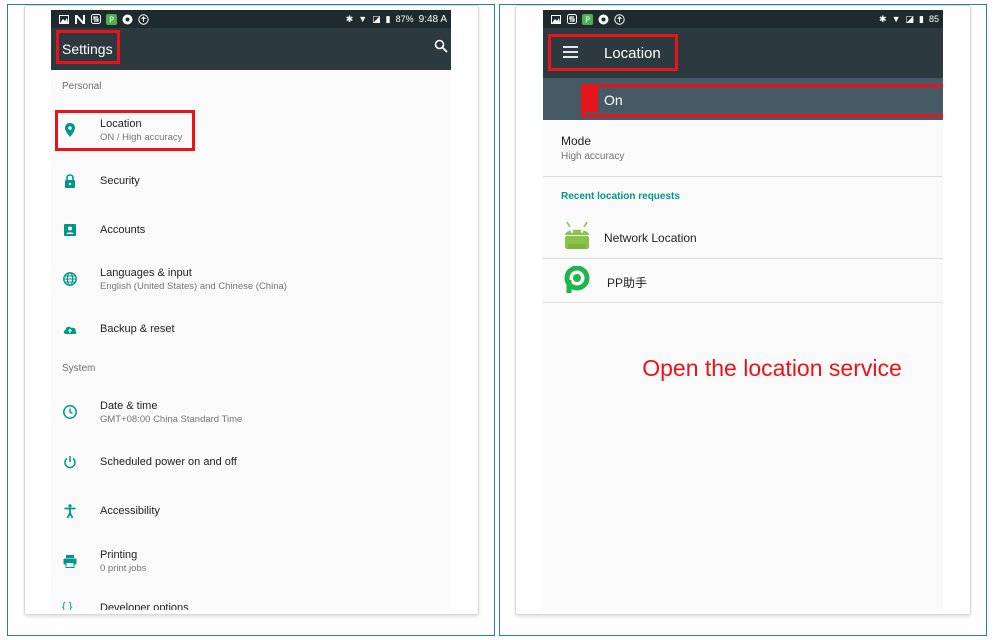 The height and width of the screenshot is (640, 996). What do you see at coordinates (123, 230) in the screenshot?
I see `settings-item-label: Accounts` at bounding box center [123, 230].